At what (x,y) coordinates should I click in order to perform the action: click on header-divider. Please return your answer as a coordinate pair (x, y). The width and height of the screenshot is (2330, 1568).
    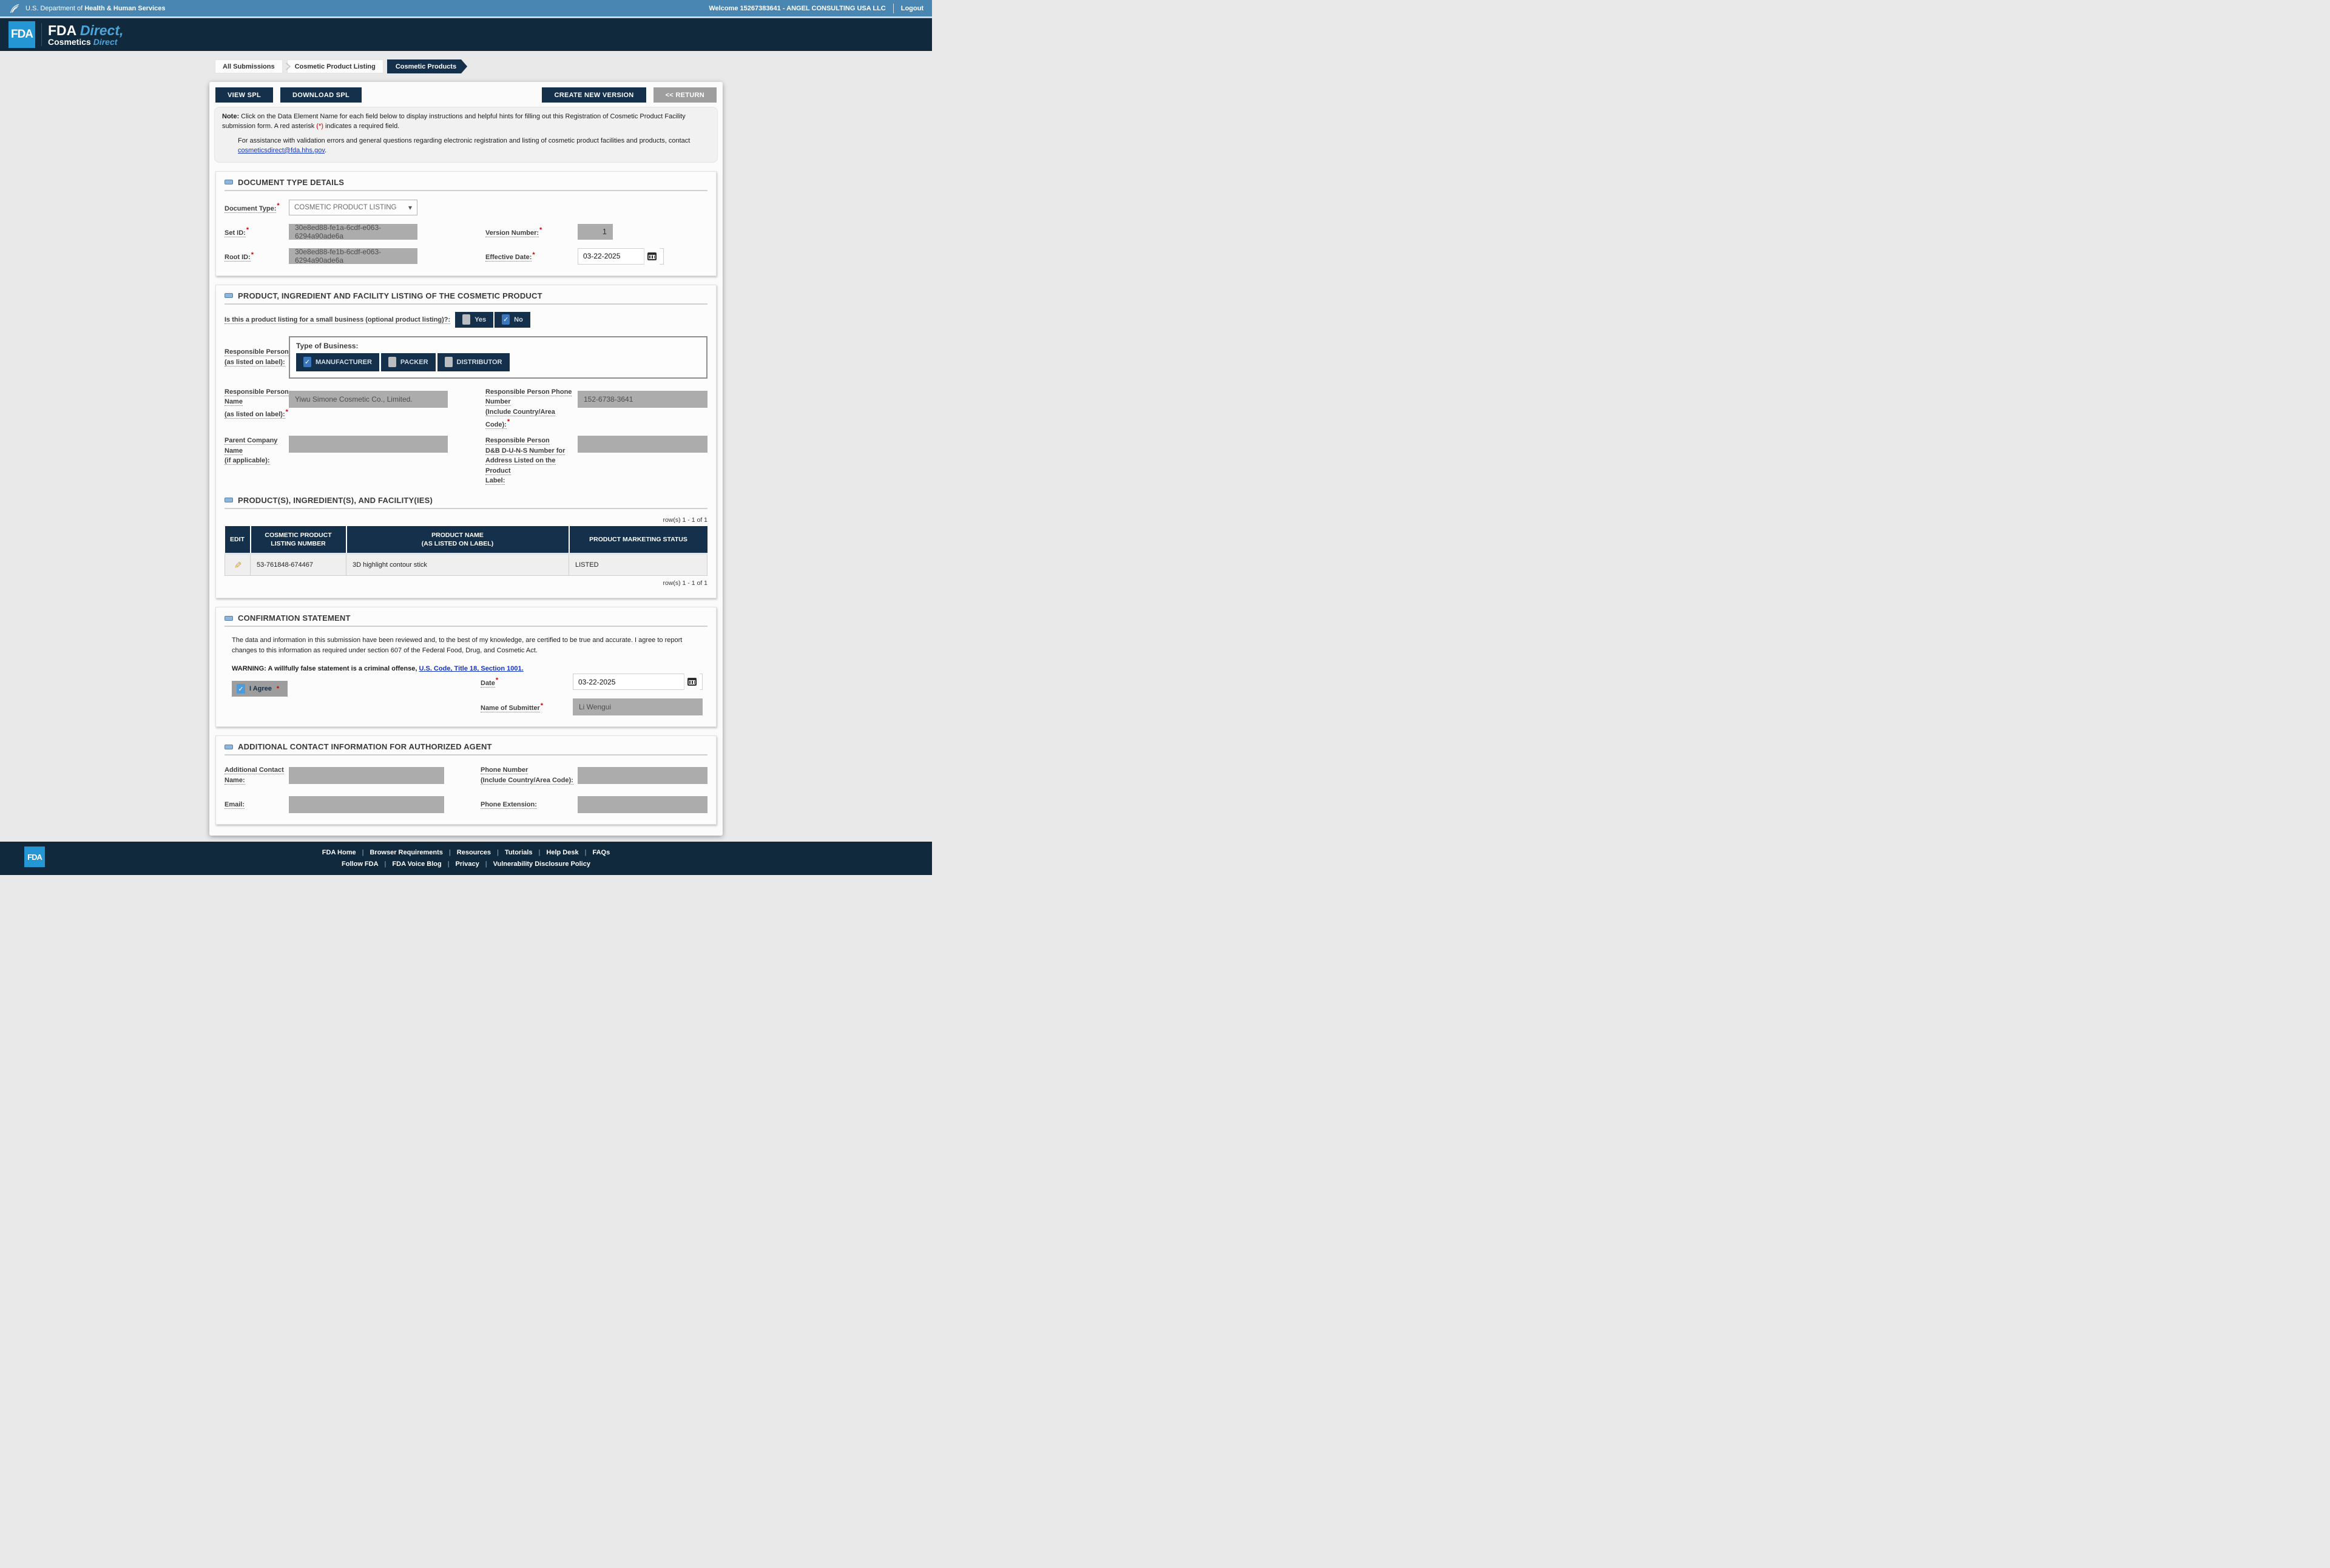
    Looking at the image, I should click on (893, 8).